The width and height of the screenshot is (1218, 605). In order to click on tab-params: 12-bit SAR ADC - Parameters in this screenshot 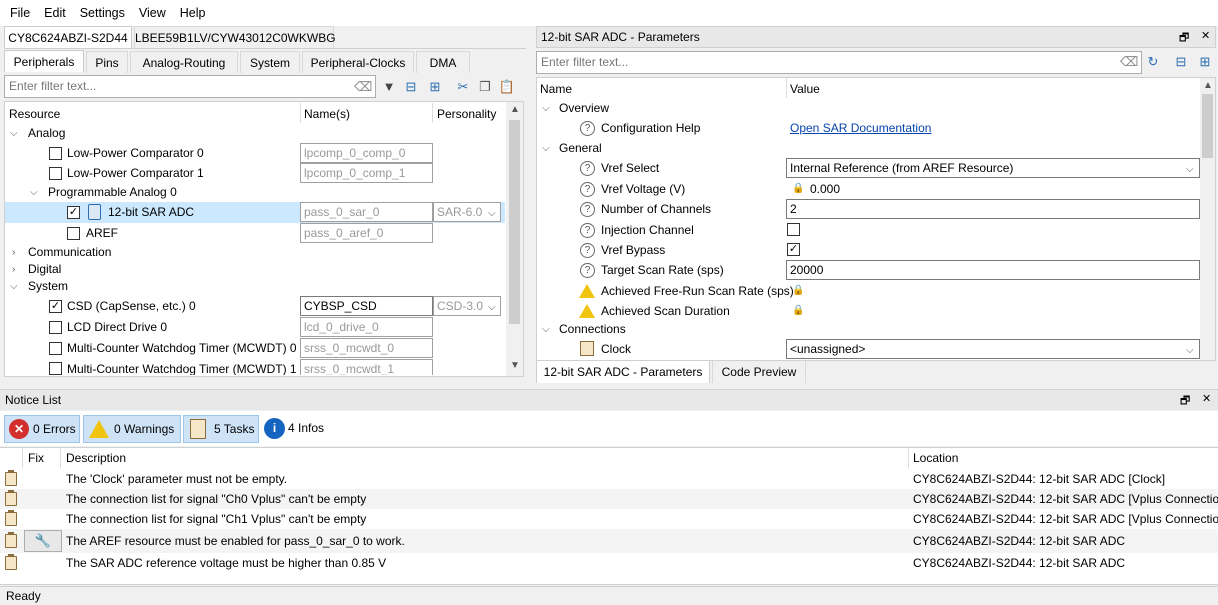, I will do `click(623, 372)`.